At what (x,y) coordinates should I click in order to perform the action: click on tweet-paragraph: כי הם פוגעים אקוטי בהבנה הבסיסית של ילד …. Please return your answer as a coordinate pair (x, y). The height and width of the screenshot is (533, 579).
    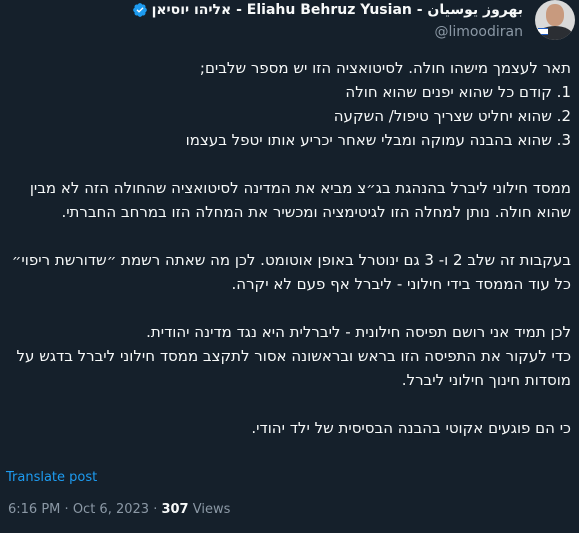
    Looking at the image, I should click on (411, 428).